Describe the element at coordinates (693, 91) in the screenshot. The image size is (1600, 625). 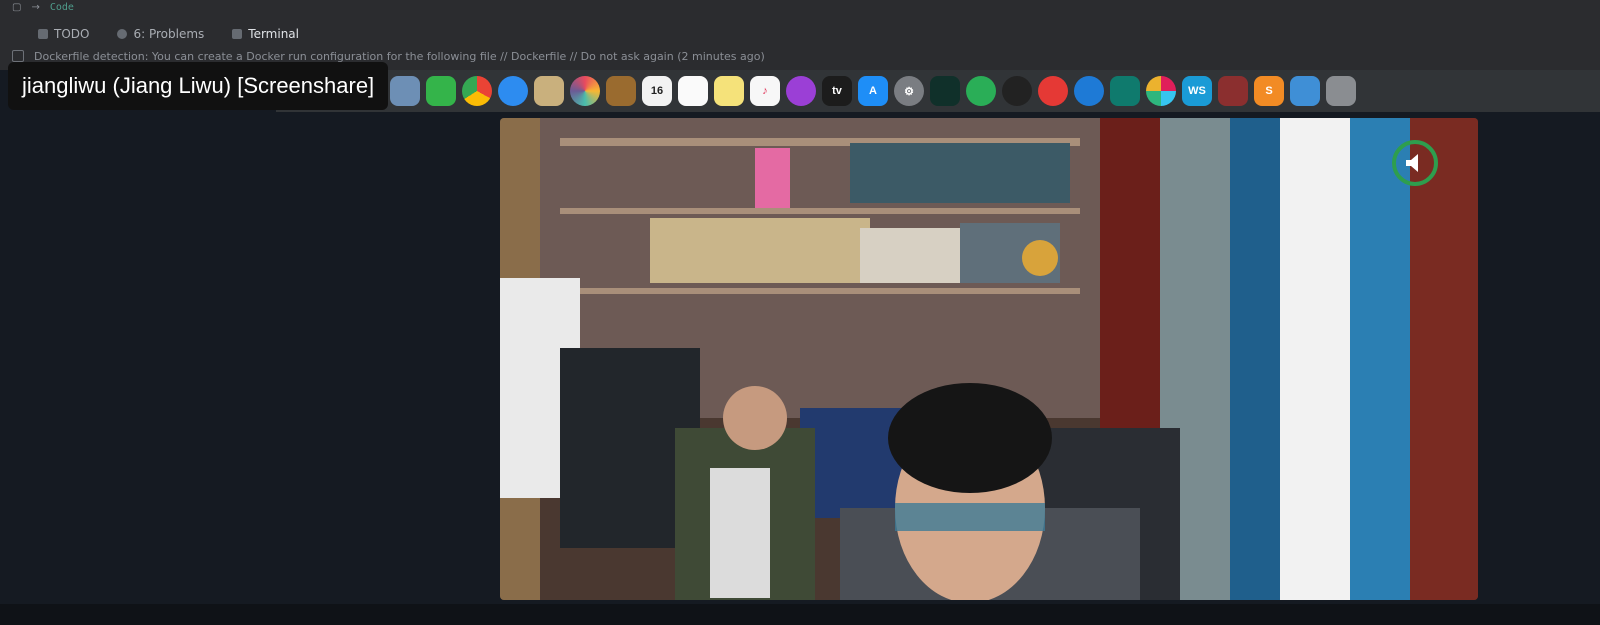
I see `reminders-icon` at that location.